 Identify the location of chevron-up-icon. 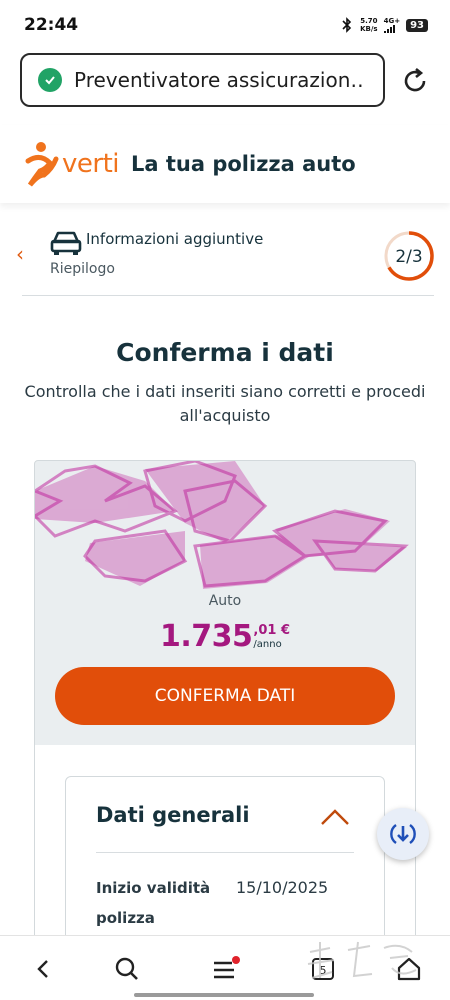
(335, 817).